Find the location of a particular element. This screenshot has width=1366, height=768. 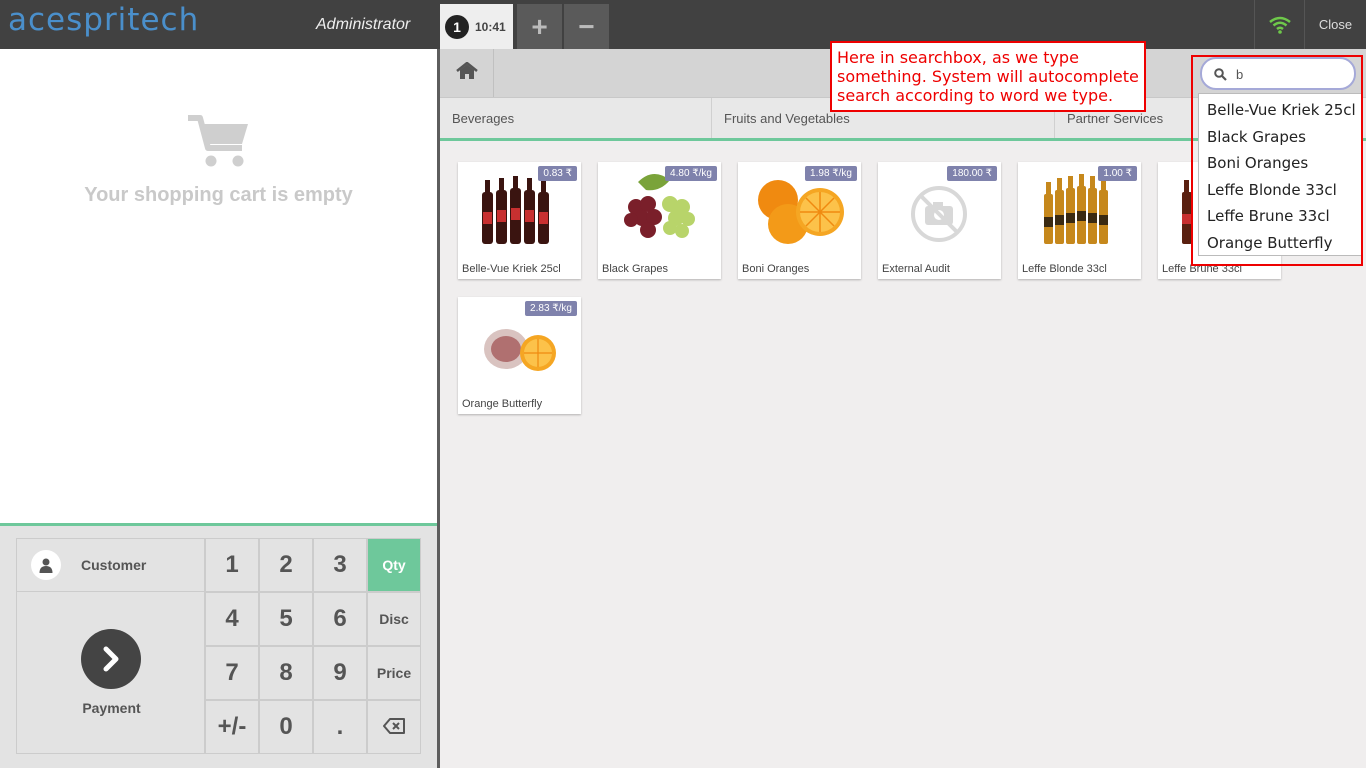

company-logo: acespritech is located at coordinates (104, 20).